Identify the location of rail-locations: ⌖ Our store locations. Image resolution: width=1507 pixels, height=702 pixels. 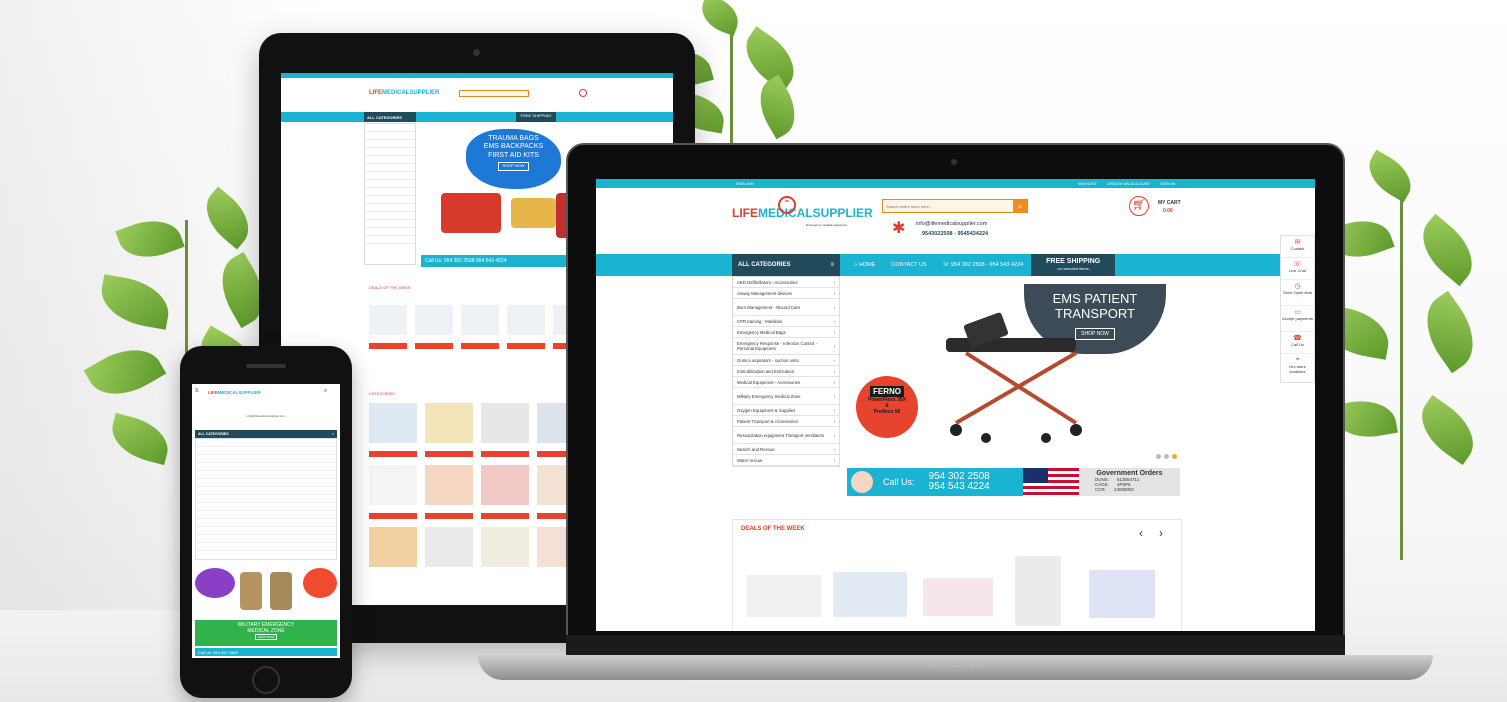
(1297, 368).